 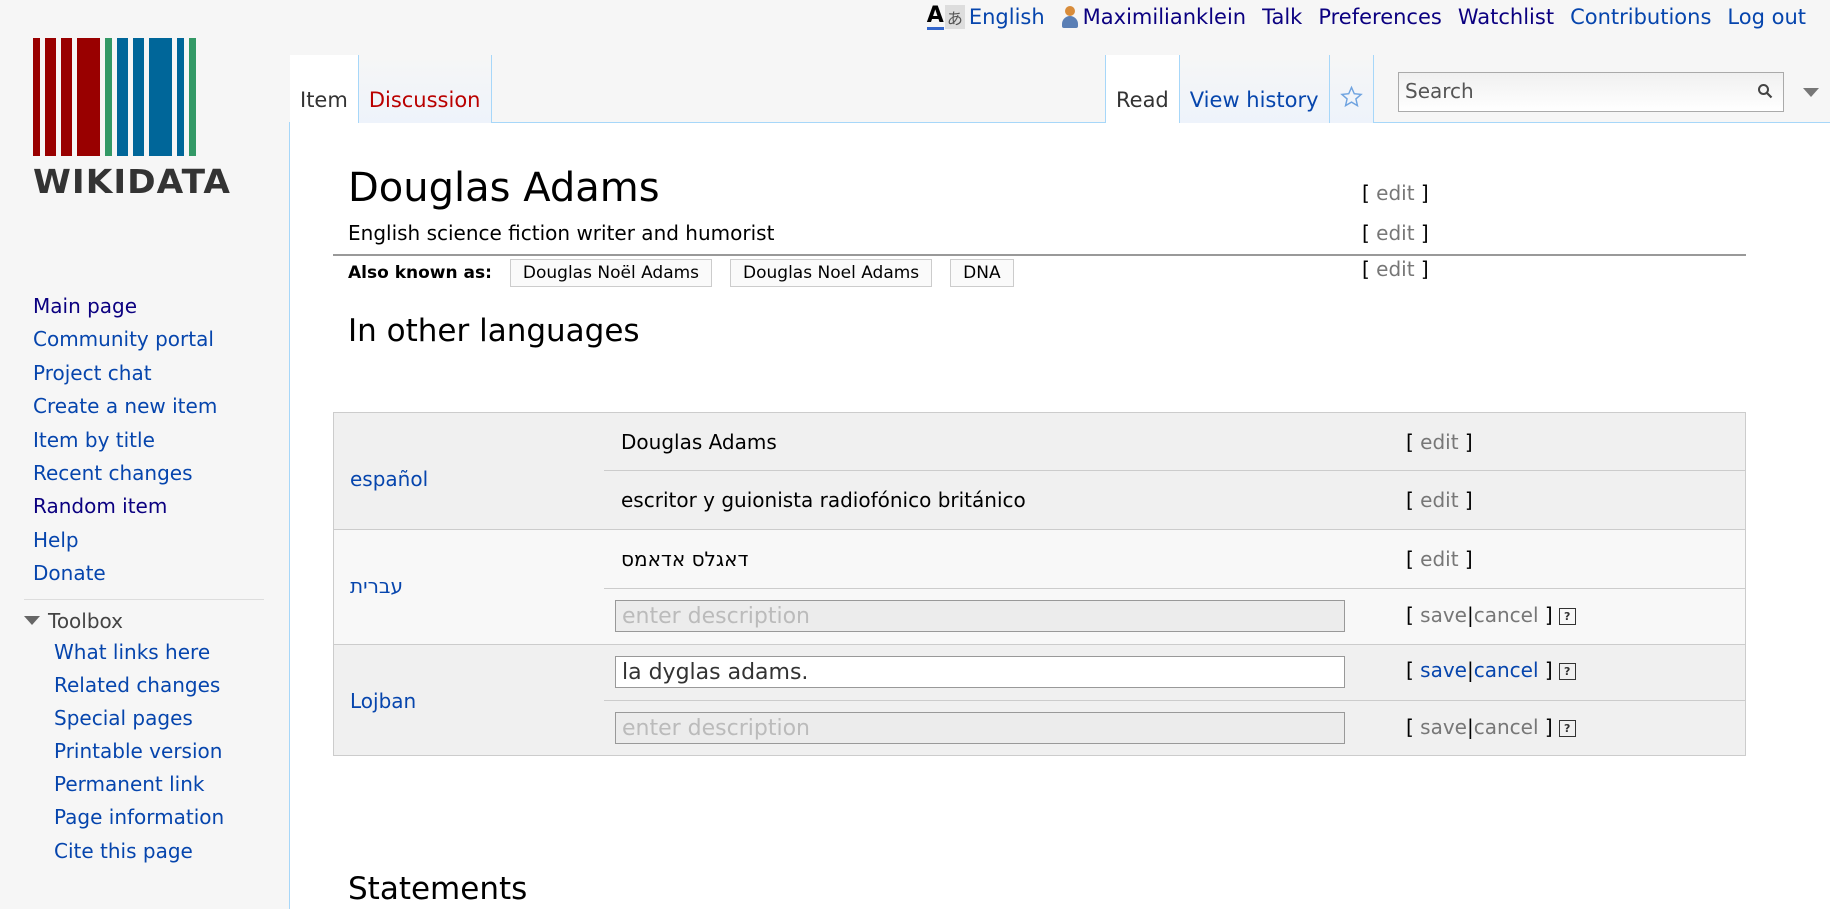 I want to click on view-tabs: Read View history, so click(x=1239, y=89).